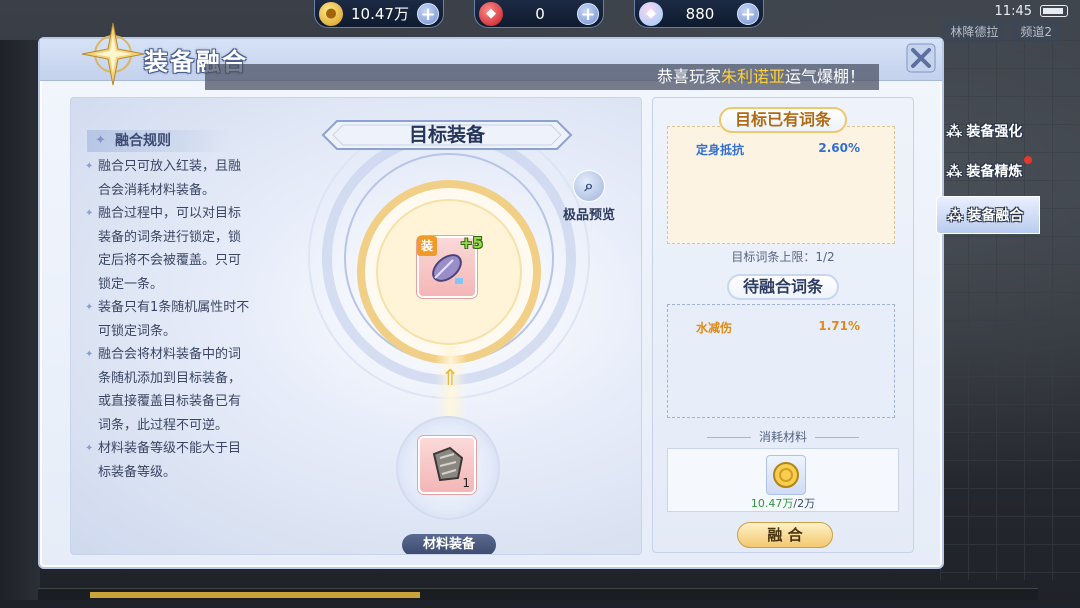 The width and height of the screenshot is (1080, 608). I want to click on coin-graphic, so click(786, 475).